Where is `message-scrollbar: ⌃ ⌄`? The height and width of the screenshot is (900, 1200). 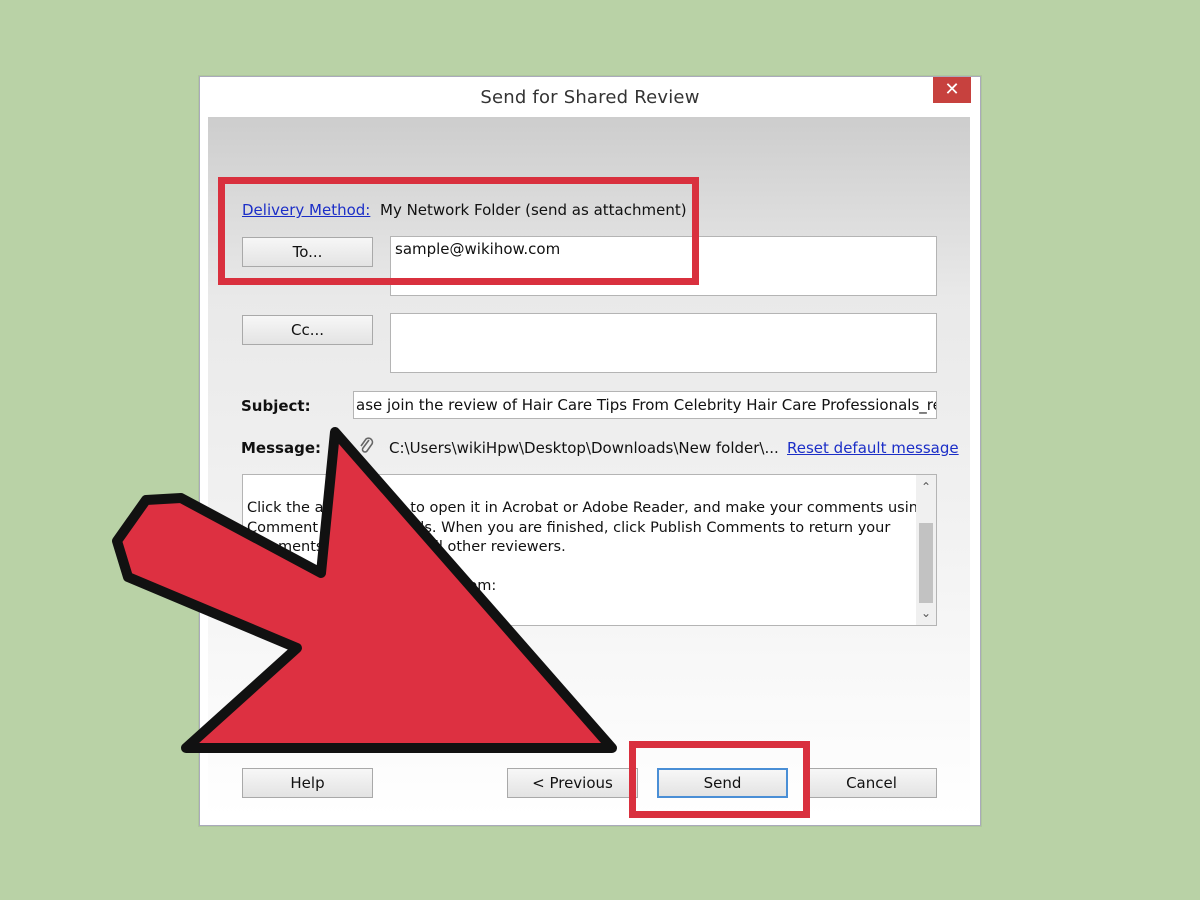
message-scrollbar: ⌃ ⌄ is located at coordinates (926, 550).